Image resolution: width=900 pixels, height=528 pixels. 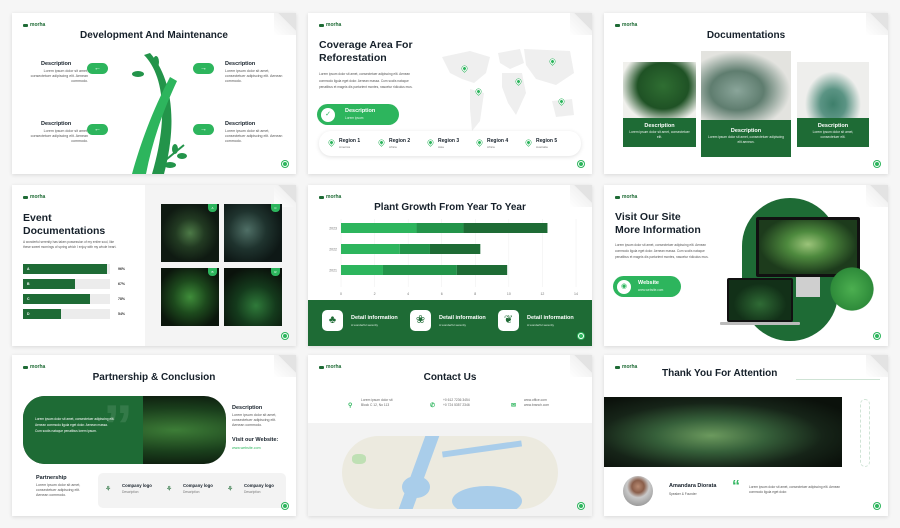 I want to click on y-tick-label: 2022, so click(x=333, y=250).